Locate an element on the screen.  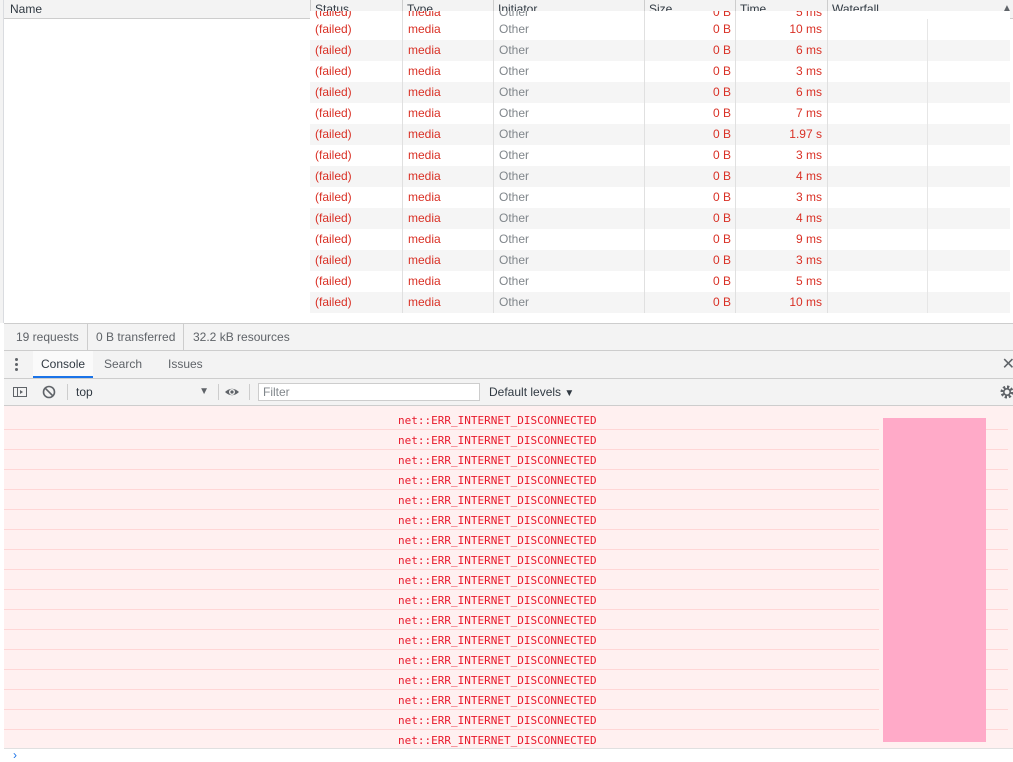
toolbar-separator is located at coordinates (67, 392).